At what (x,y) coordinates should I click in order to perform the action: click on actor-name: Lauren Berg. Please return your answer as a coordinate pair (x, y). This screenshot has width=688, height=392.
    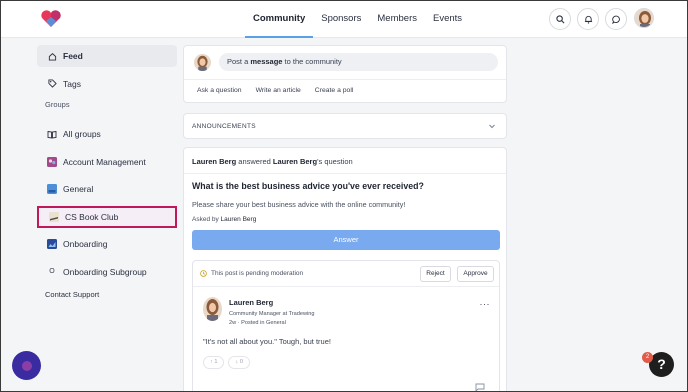
    Looking at the image, I should click on (214, 161).